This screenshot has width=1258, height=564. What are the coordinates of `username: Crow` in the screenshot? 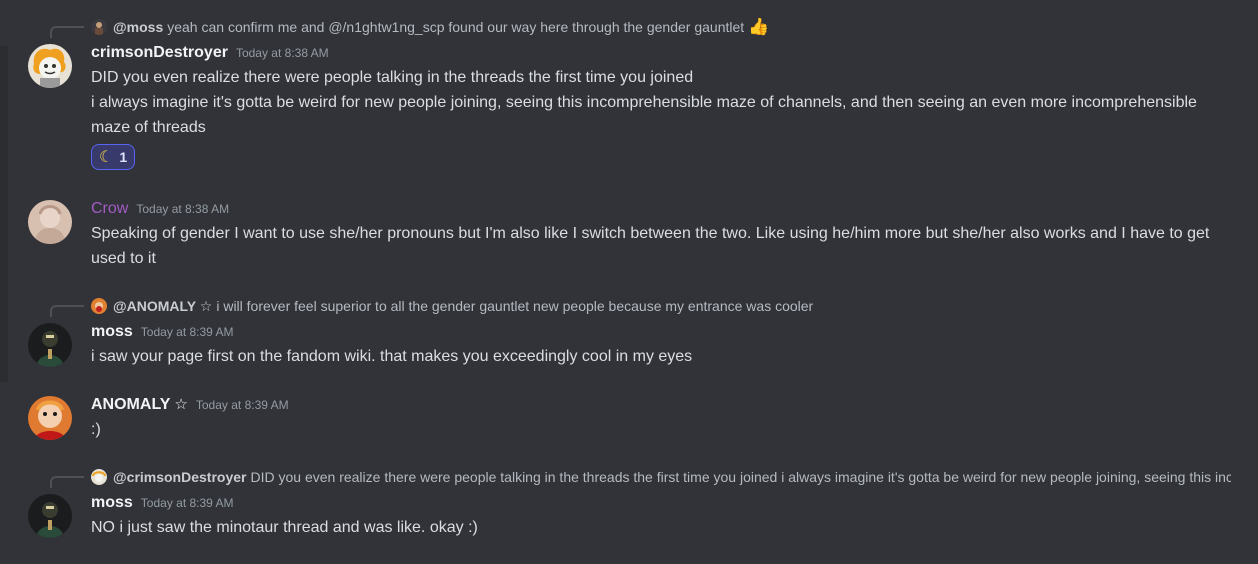 It's located at (109, 209).